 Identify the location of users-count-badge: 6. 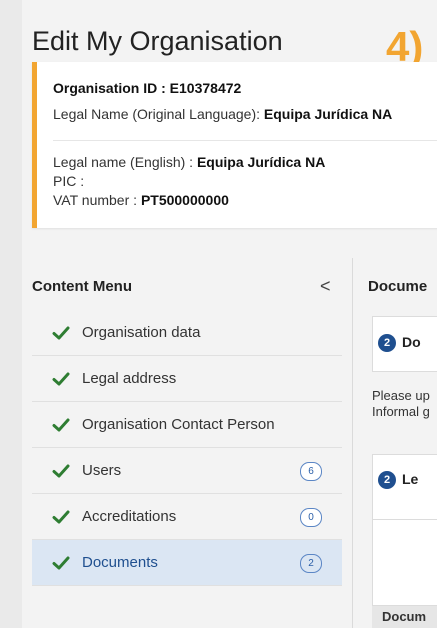
(311, 471).